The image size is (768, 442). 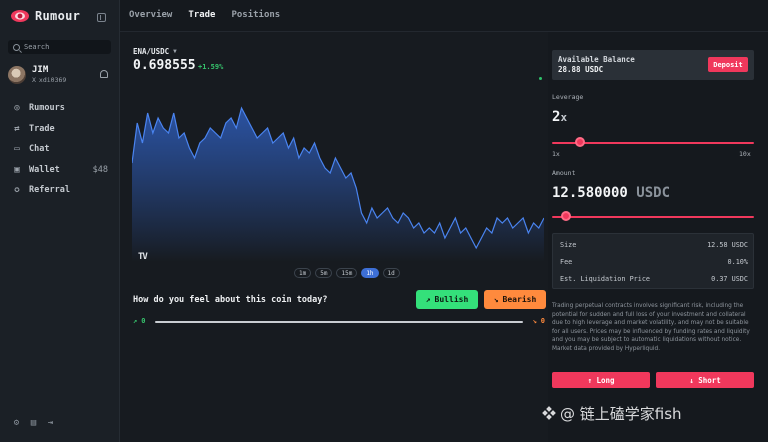 I want to click on price-change: +1.59%, so click(x=211, y=67).